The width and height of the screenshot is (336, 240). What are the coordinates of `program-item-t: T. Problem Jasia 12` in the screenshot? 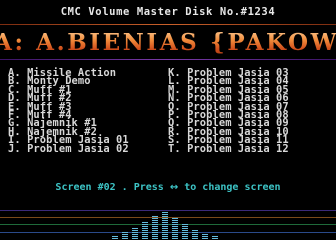 It's located at (228, 148).